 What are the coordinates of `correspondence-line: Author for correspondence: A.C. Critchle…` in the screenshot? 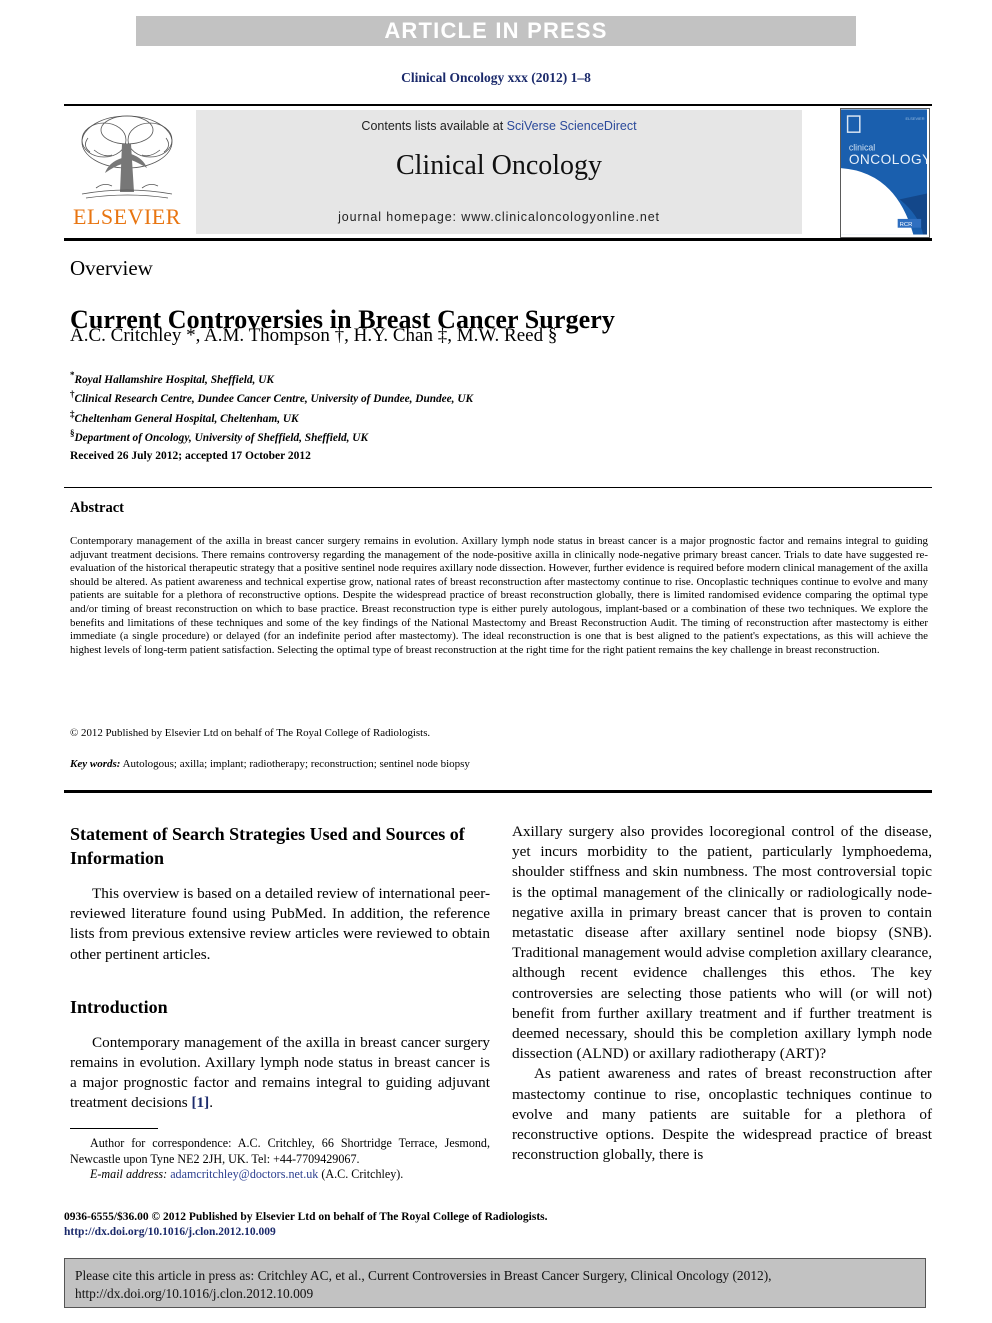 It's located at (280, 1151).